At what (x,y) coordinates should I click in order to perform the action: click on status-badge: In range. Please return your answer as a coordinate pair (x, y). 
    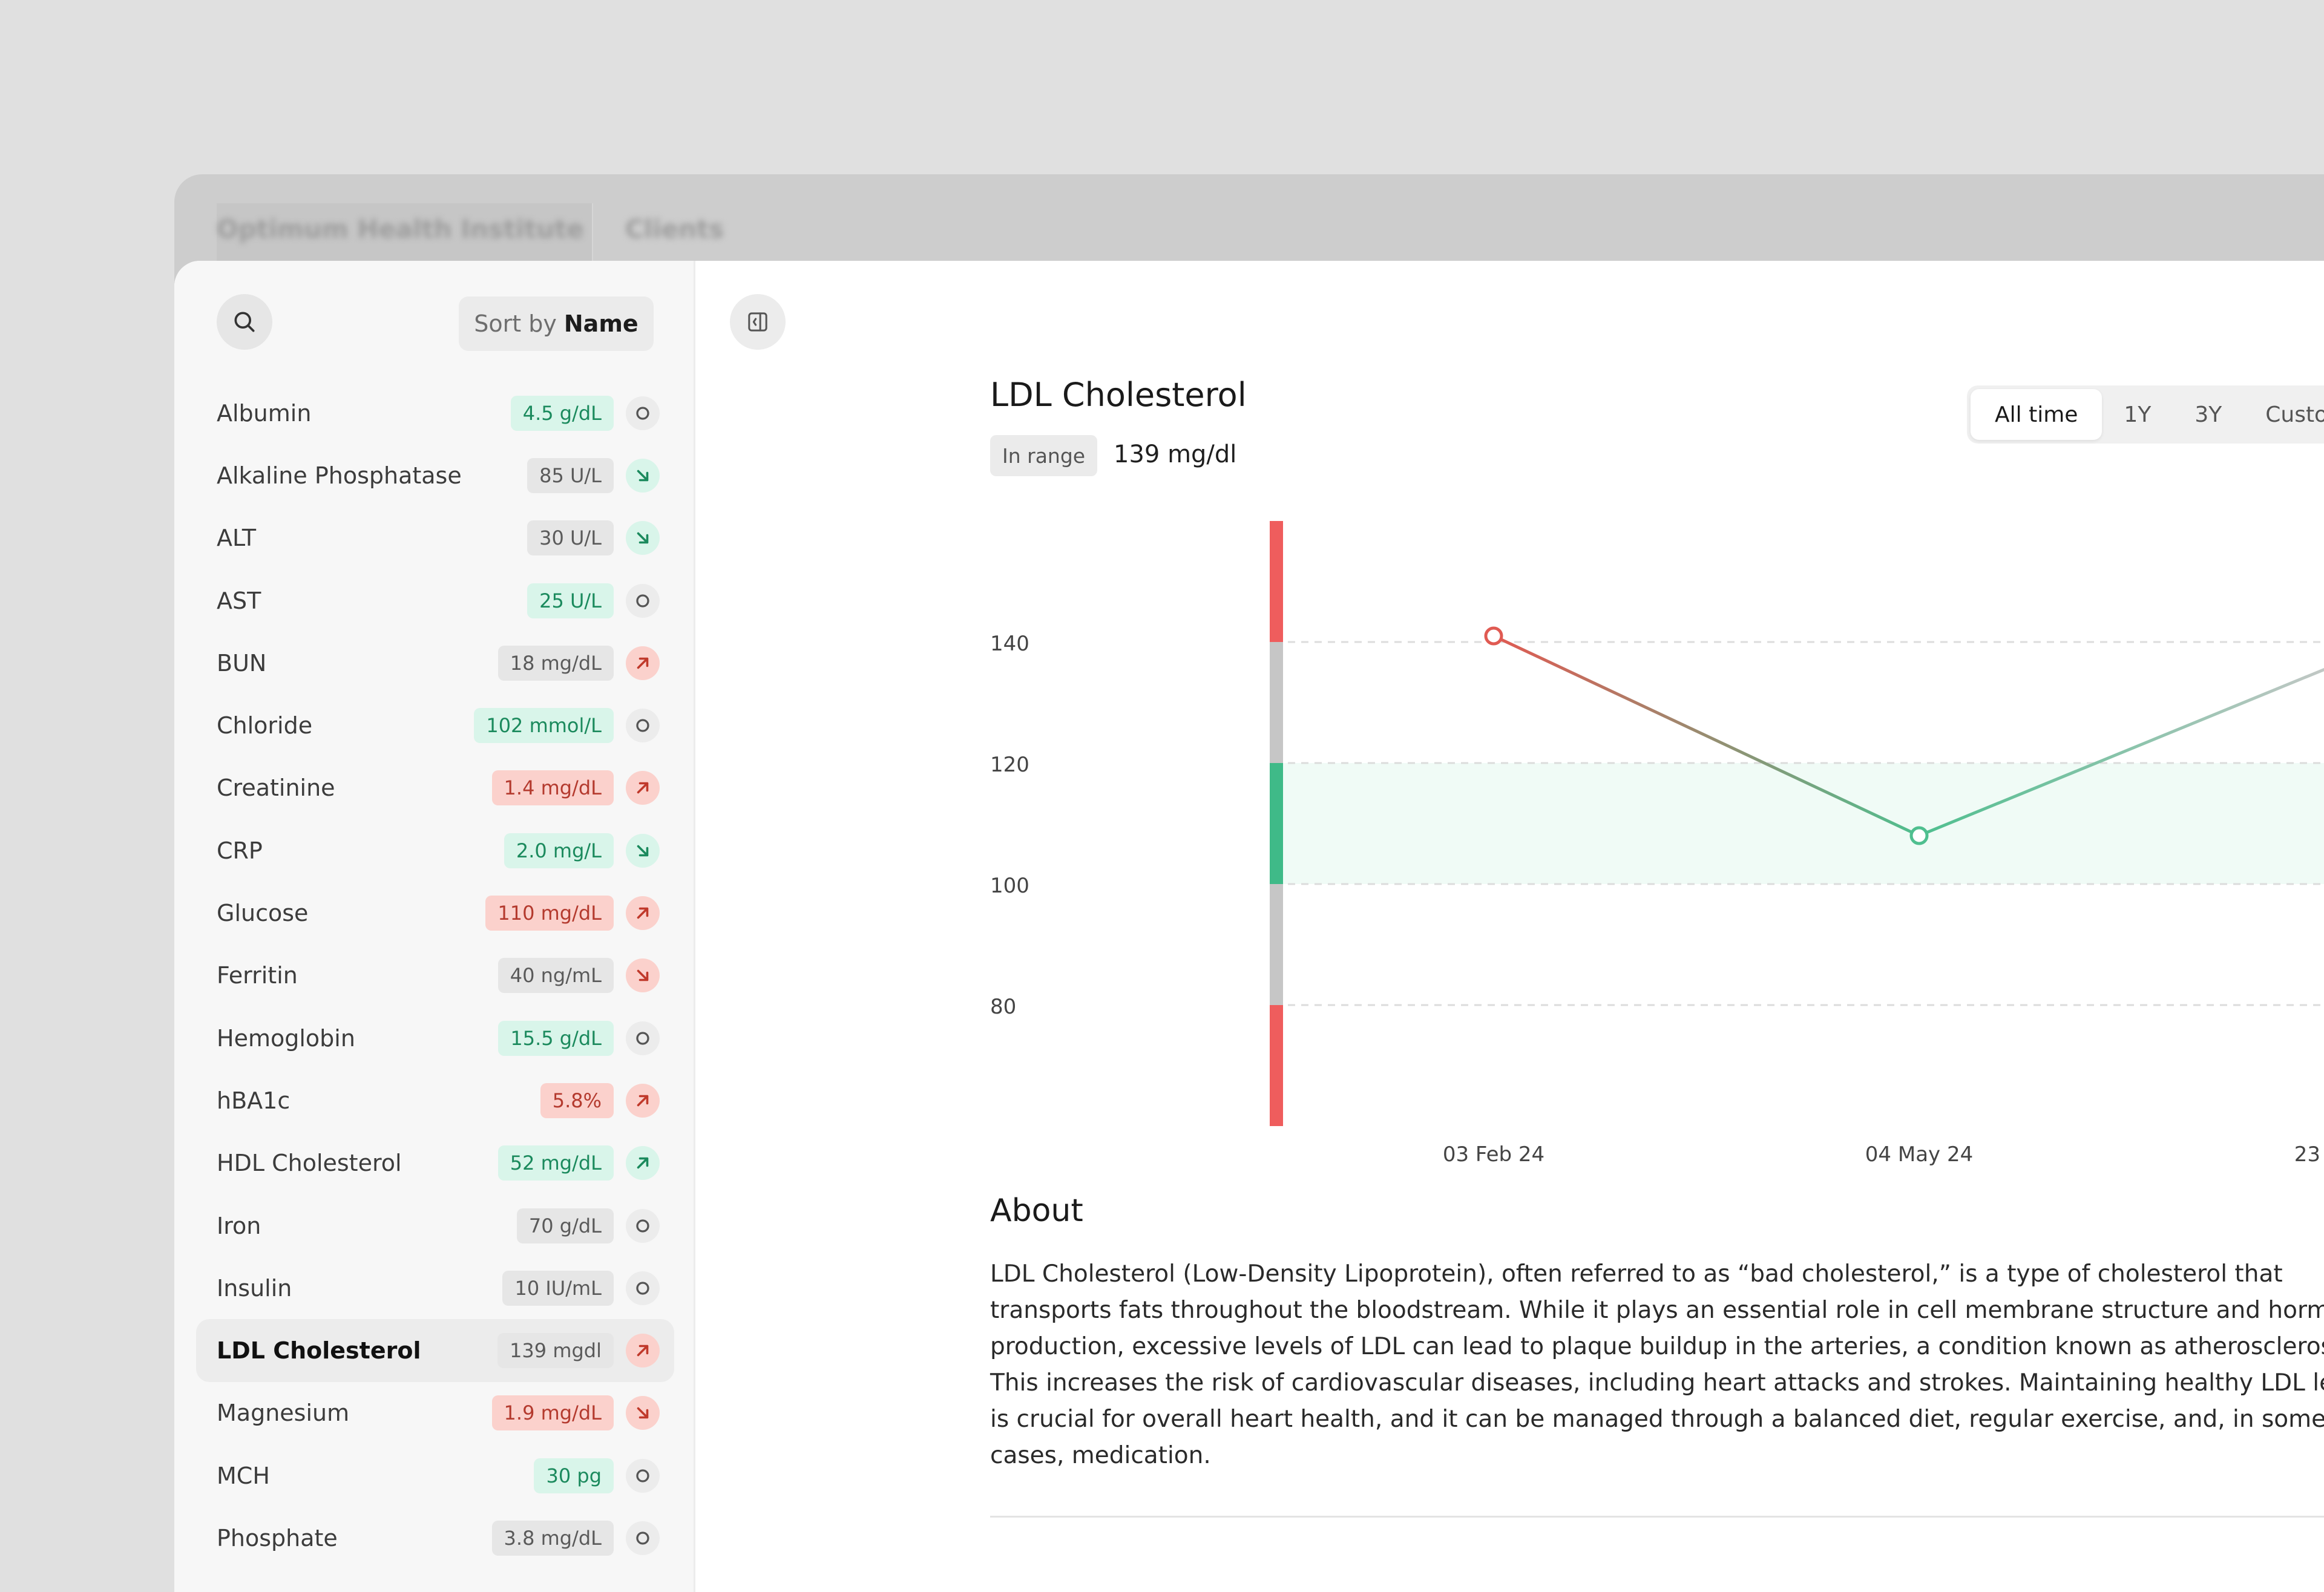
    Looking at the image, I should click on (1044, 455).